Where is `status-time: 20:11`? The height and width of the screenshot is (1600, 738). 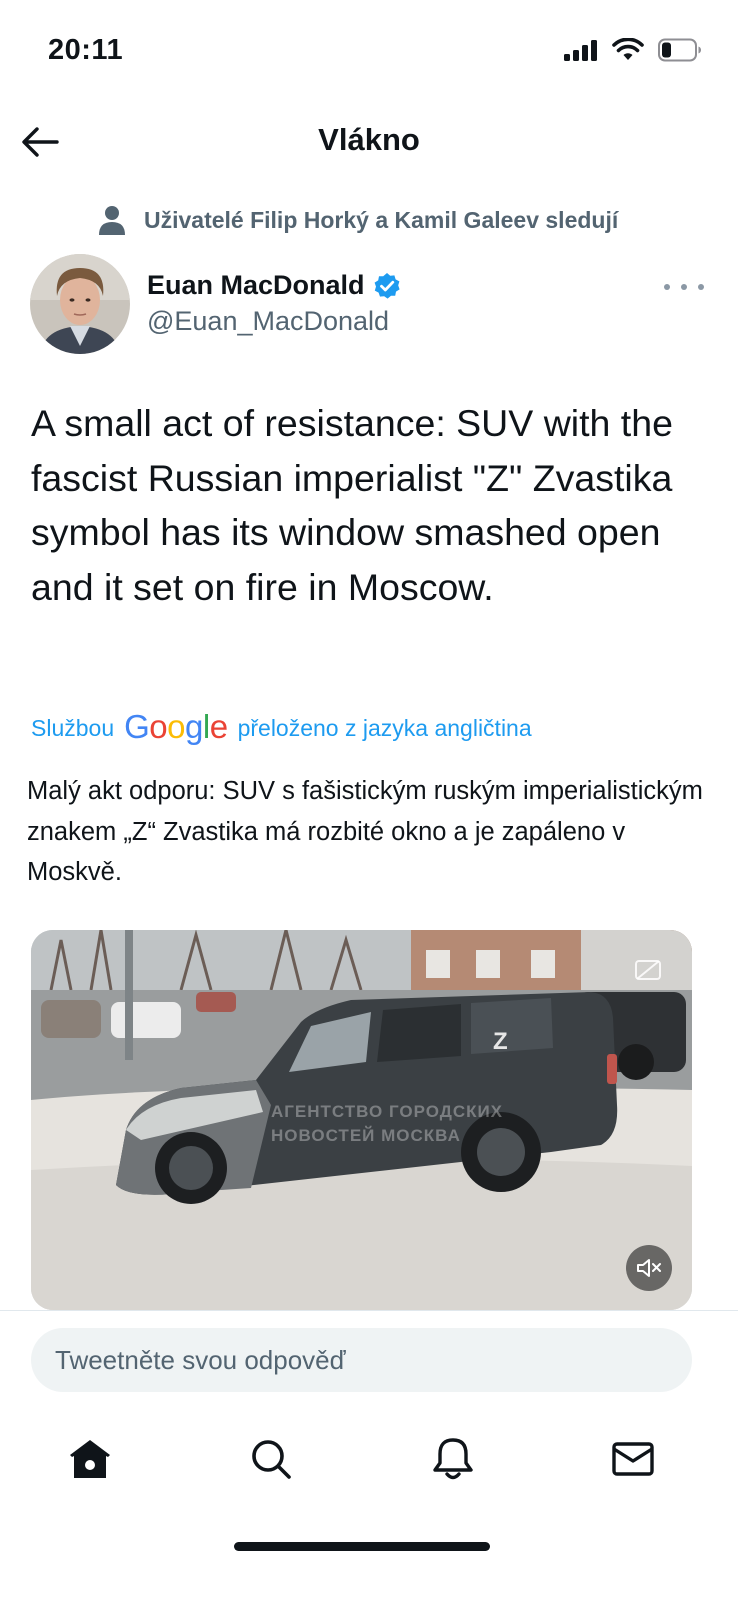 status-time: 20:11 is located at coordinates (86, 50).